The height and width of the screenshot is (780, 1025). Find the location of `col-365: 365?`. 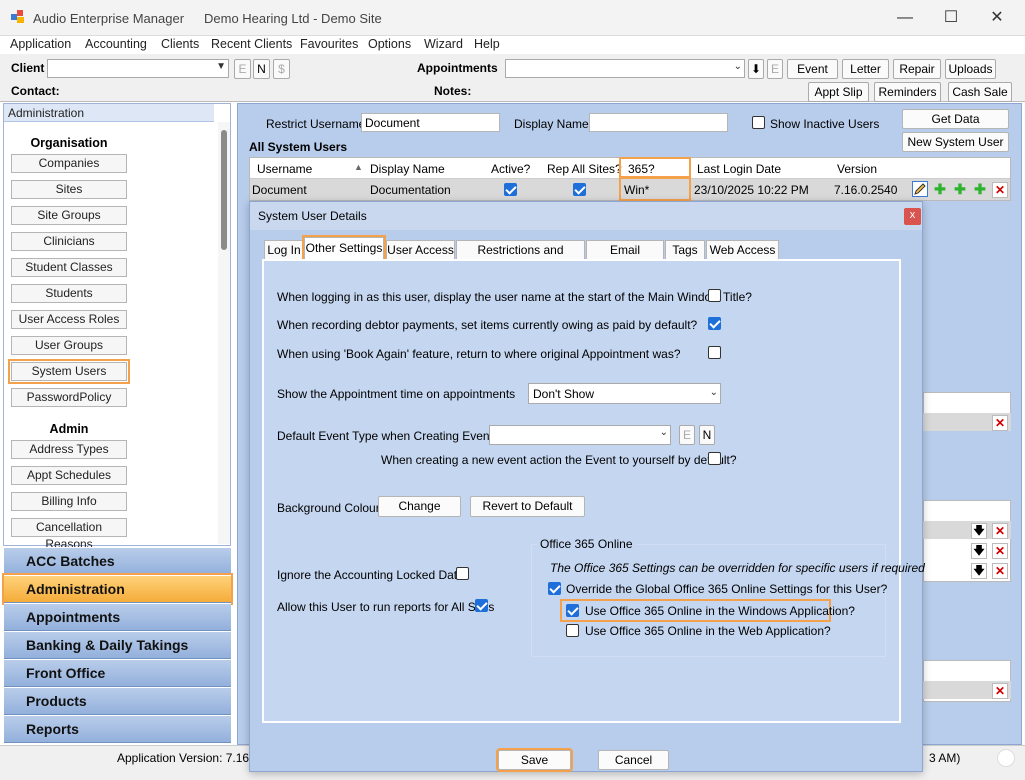

col-365: 365? is located at coordinates (655, 168).